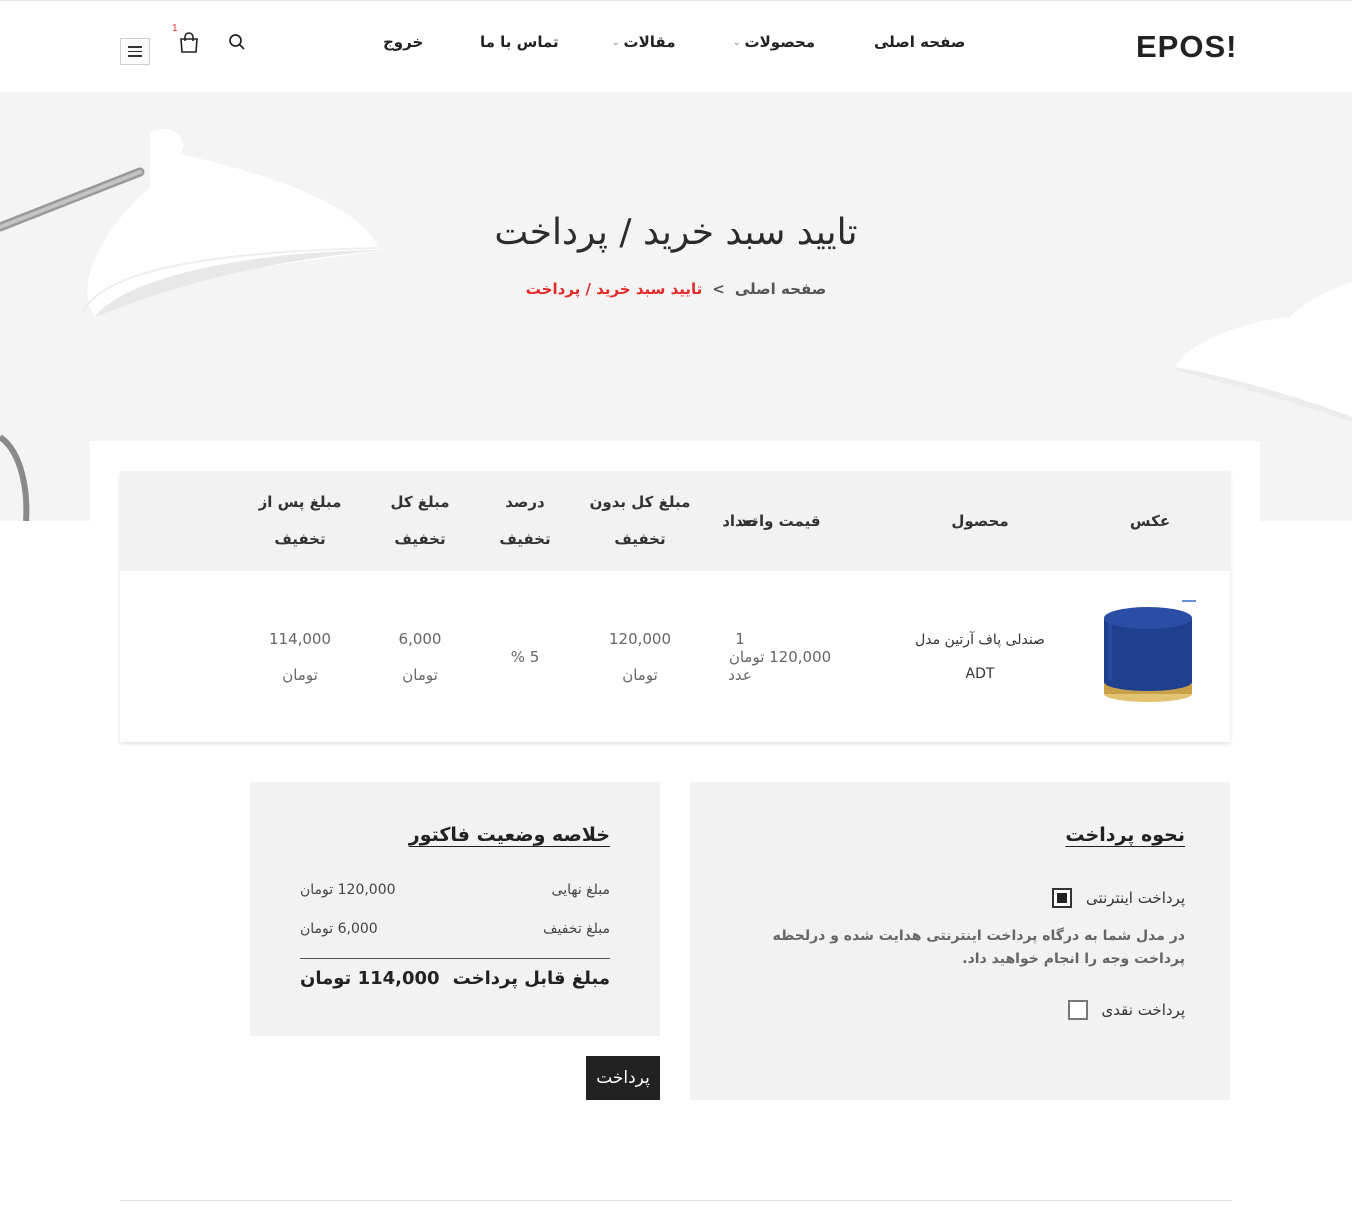  Describe the element at coordinates (1186, 47) in the screenshot. I see `logo: EPOS!` at that location.